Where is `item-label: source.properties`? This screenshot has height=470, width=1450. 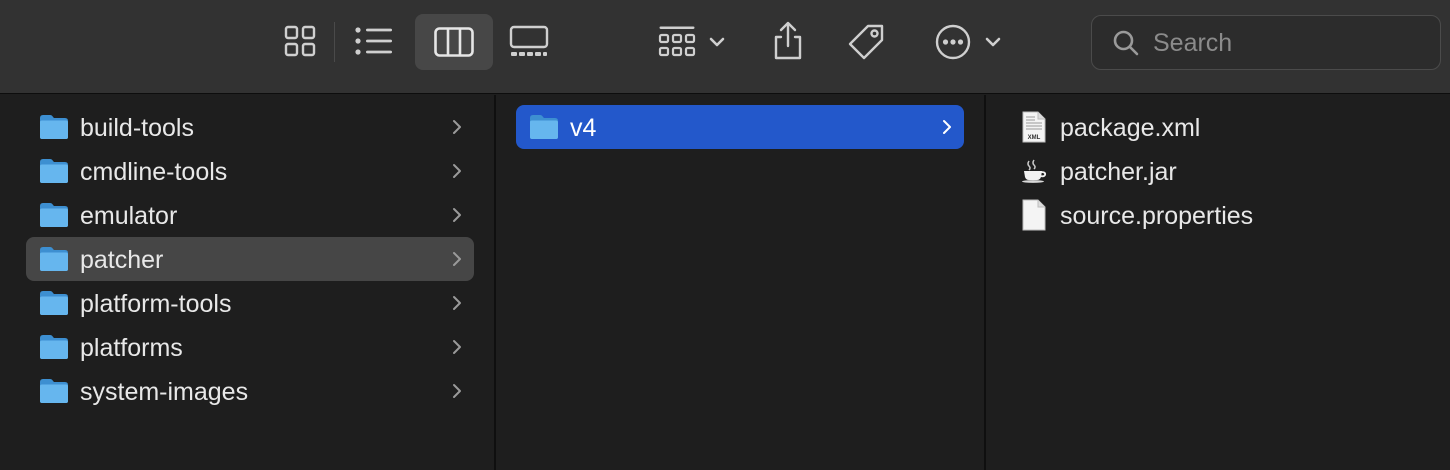
item-label: source.properties is located at coordinates (1157, 216).